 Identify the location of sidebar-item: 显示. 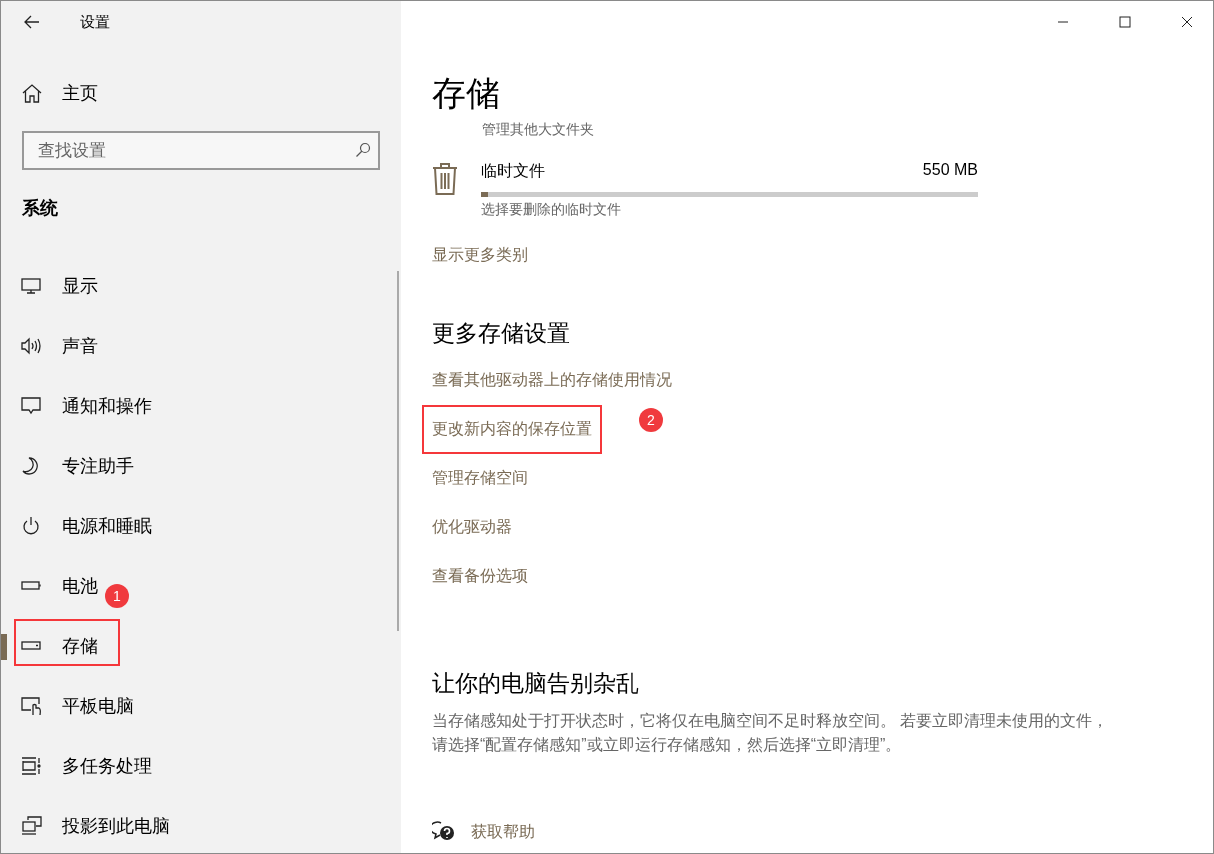
(51, 286).